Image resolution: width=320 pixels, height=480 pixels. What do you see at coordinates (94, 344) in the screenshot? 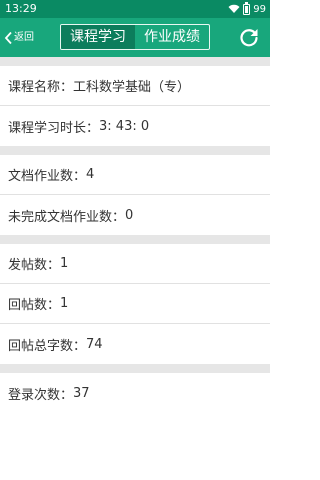
I see `row-value: 74` at bounding box center [94, 344].